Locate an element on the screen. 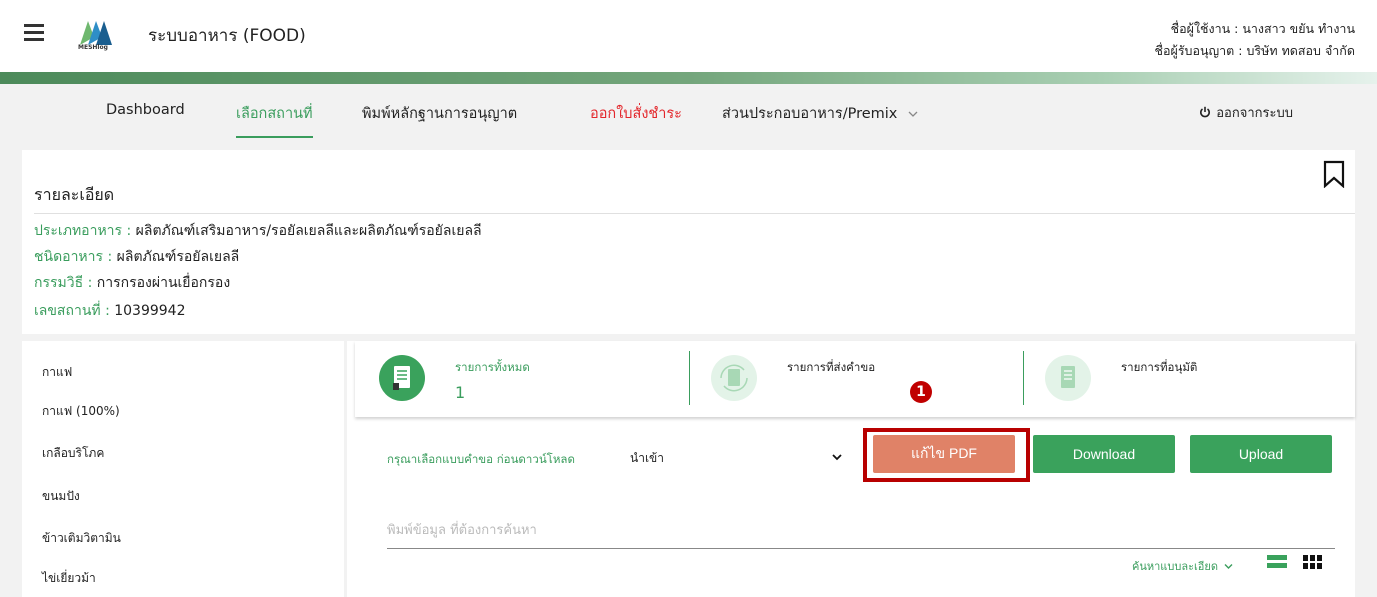  sidebar-item-coffee: กาแฟ is located at coordinates (57, 372).